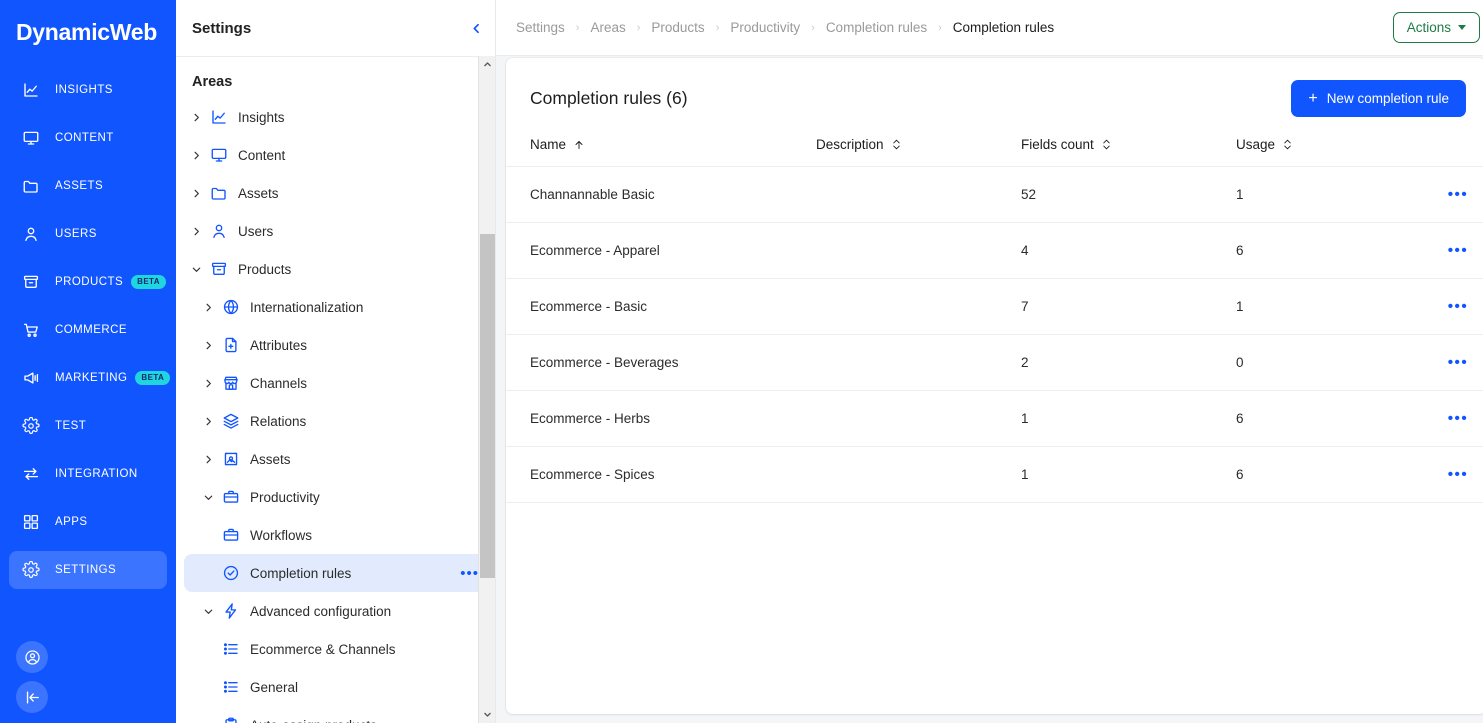 This screenshot has width=1483, height=723. Describe the element at coordinates (335, 611) in the screenshot. I see `tree-node-advanced-configuration: Advanced configuration` at that location.